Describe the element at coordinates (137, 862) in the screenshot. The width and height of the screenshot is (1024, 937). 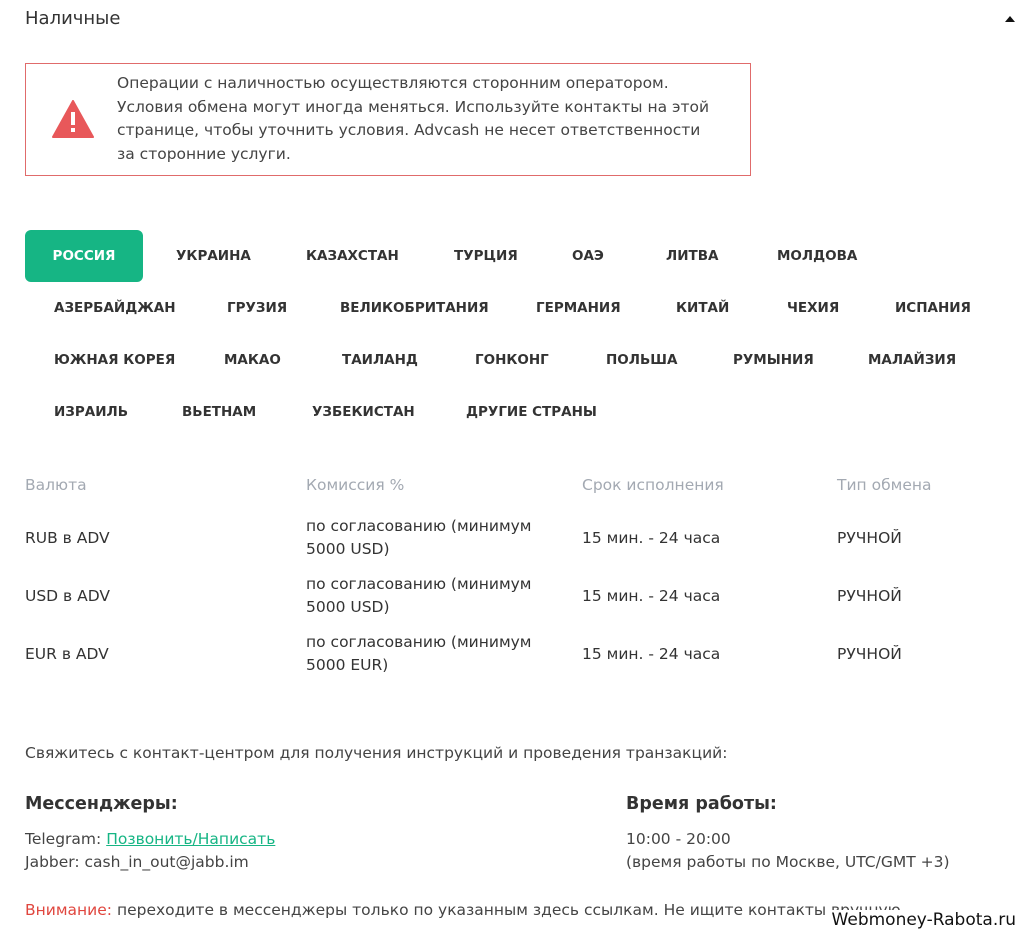
I see `jabber-line: Jabber: cash_in_out@jabb.im` at that location.